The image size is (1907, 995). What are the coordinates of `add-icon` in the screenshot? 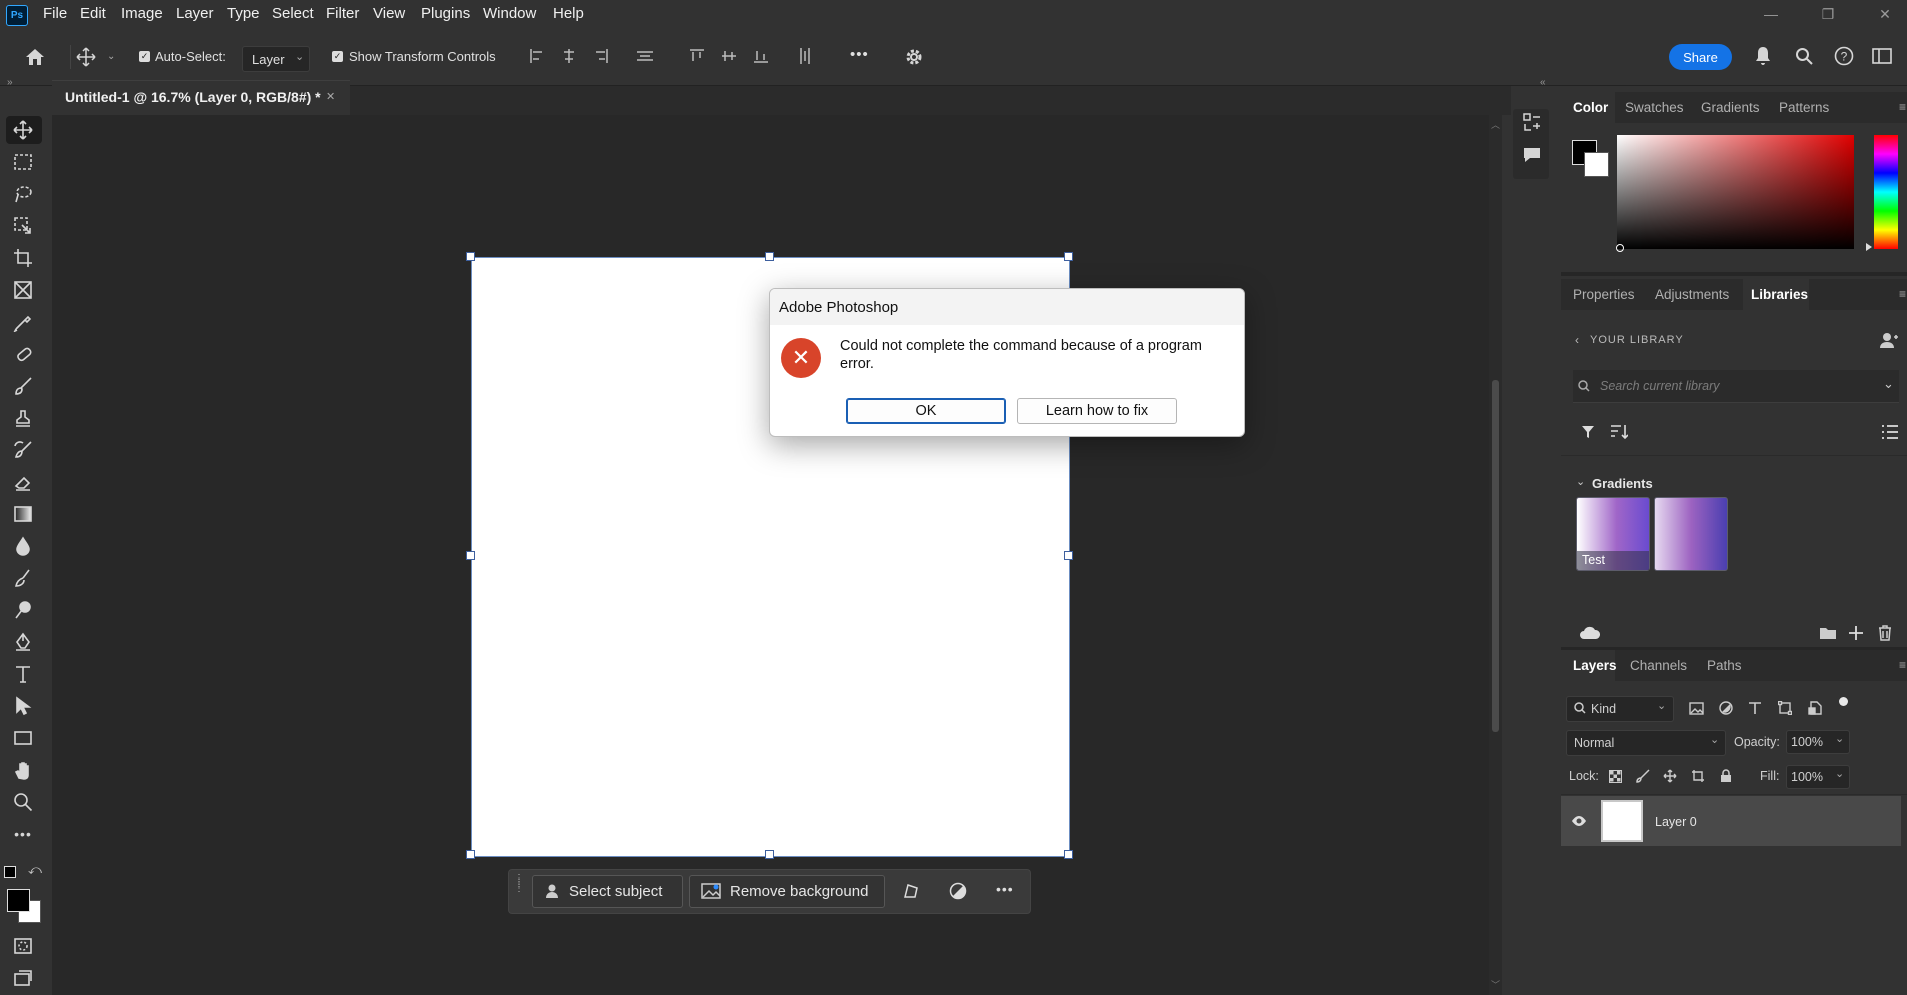 It's located at (1856, 633).